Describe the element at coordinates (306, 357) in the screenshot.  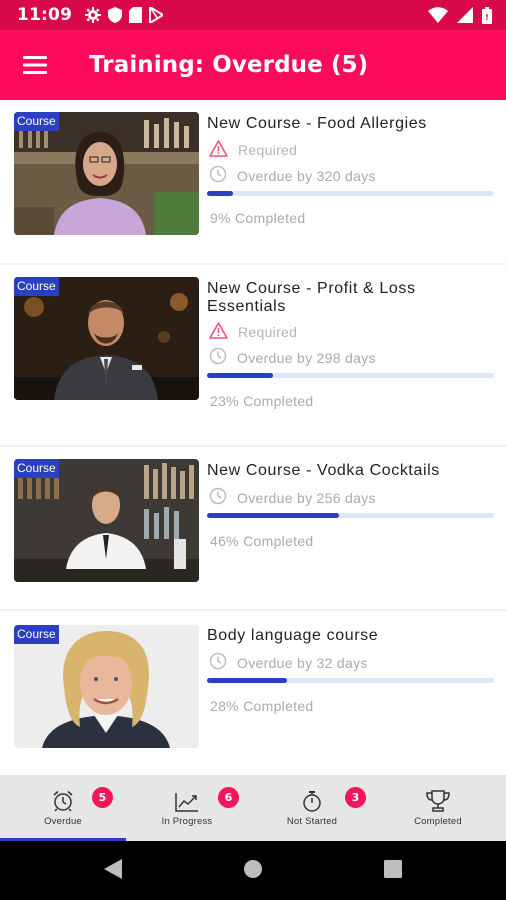
I see `overdue-label: Overdue by 298 days` at that location.